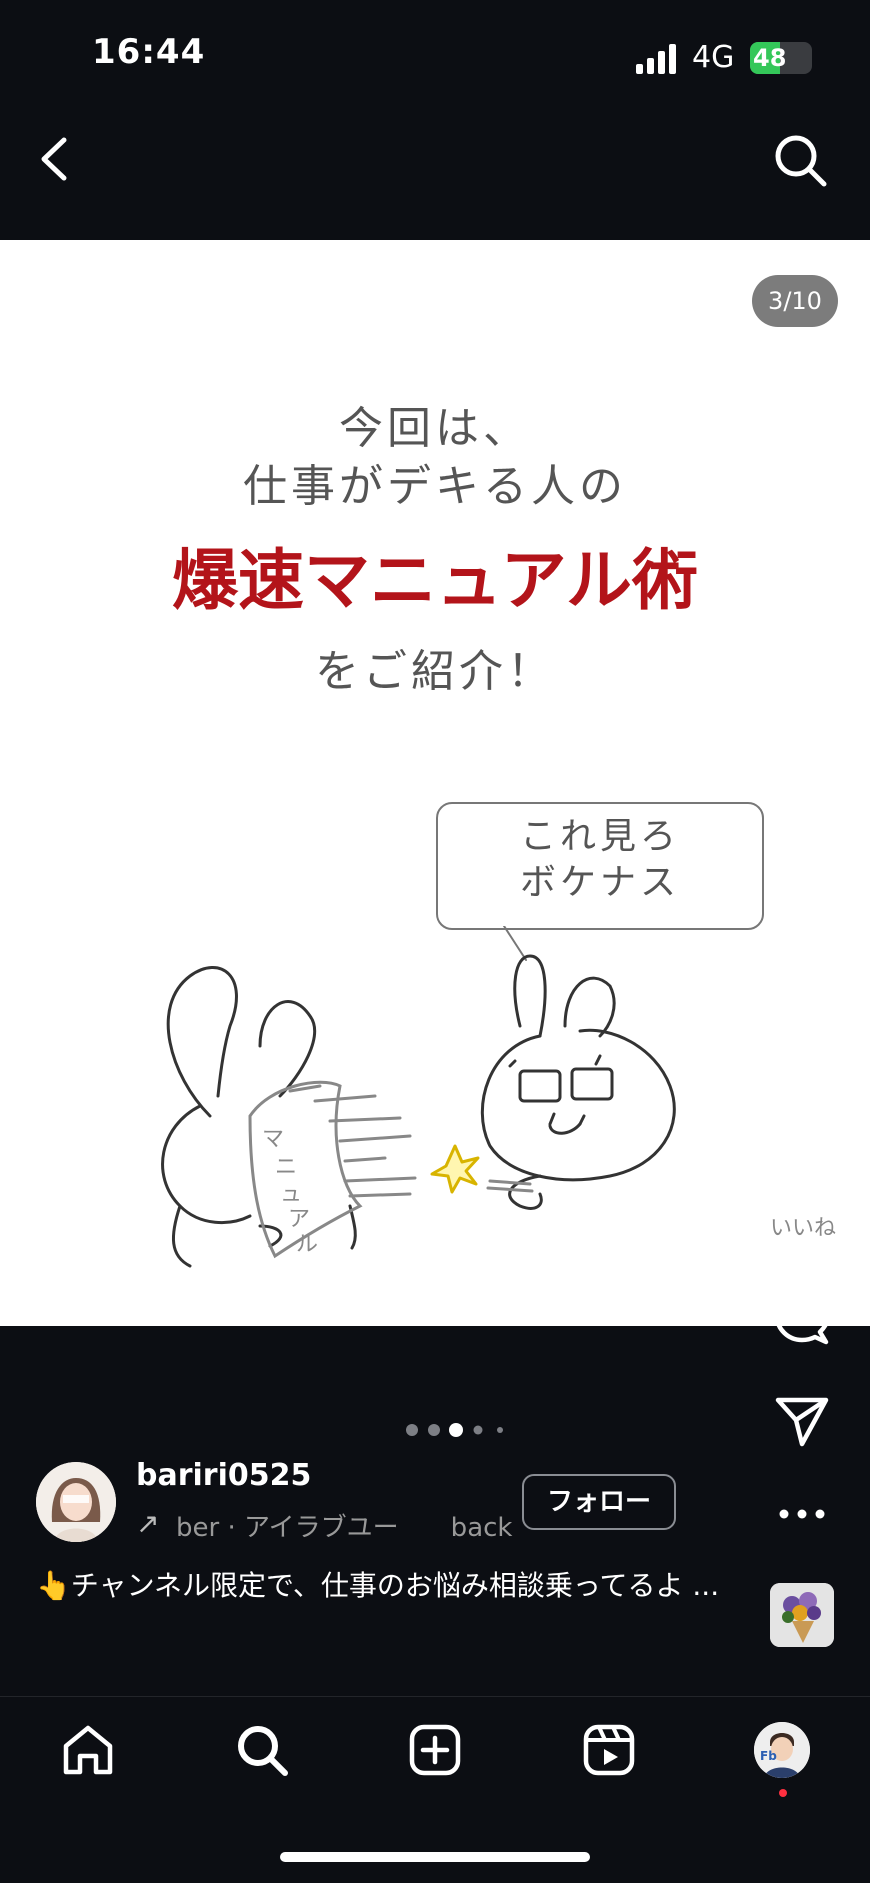  I want to click on username: bariri0525, so click(223, 1475).